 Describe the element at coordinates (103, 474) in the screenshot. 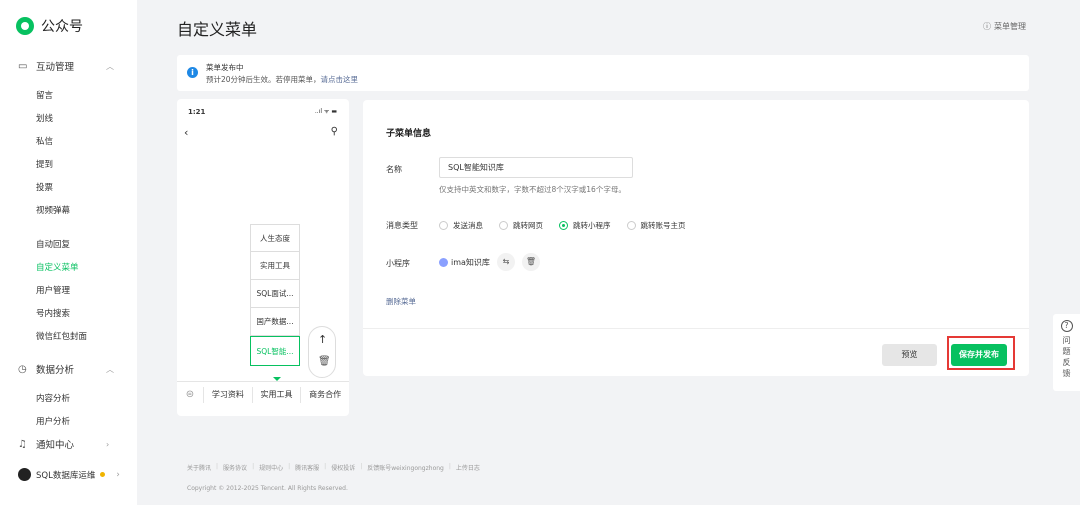

I see `status-dot` at that location.